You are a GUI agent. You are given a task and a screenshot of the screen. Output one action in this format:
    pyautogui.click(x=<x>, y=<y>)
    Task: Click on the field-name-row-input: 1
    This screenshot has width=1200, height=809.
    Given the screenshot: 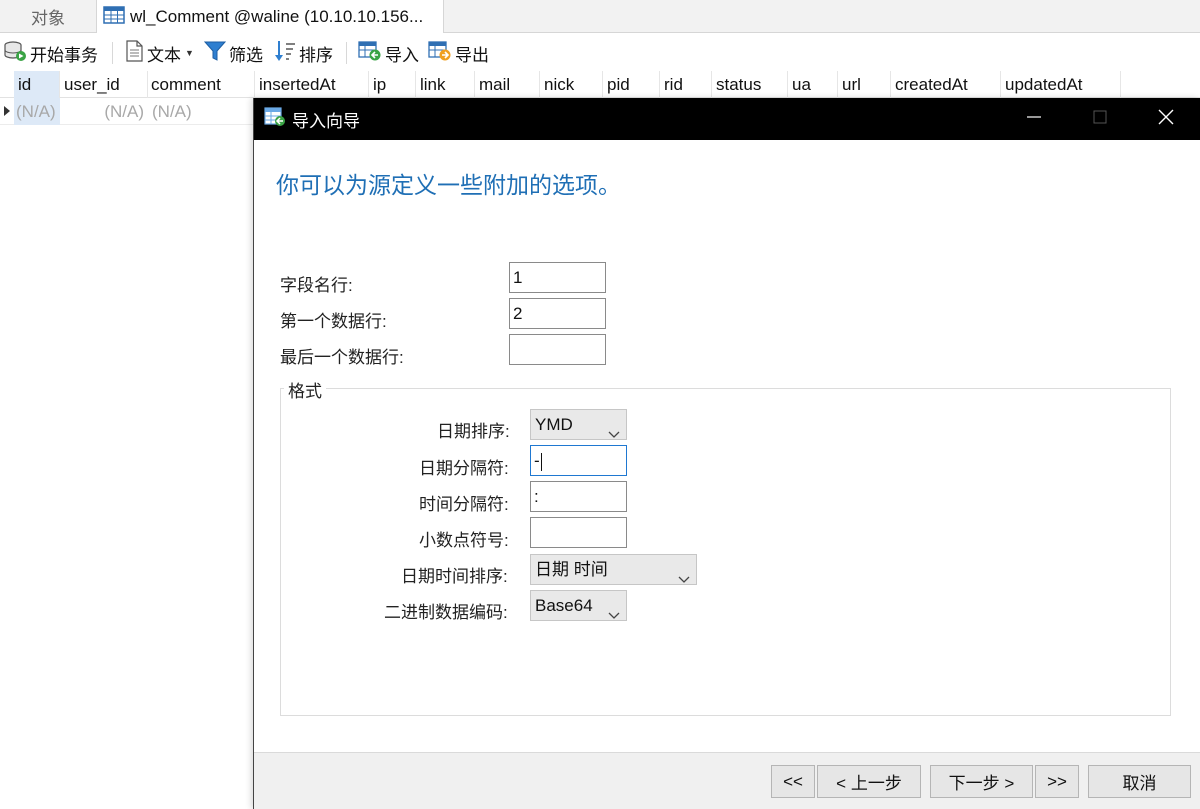 What is the action you would take?
    pyautogui.click(x=557, y=277)
    